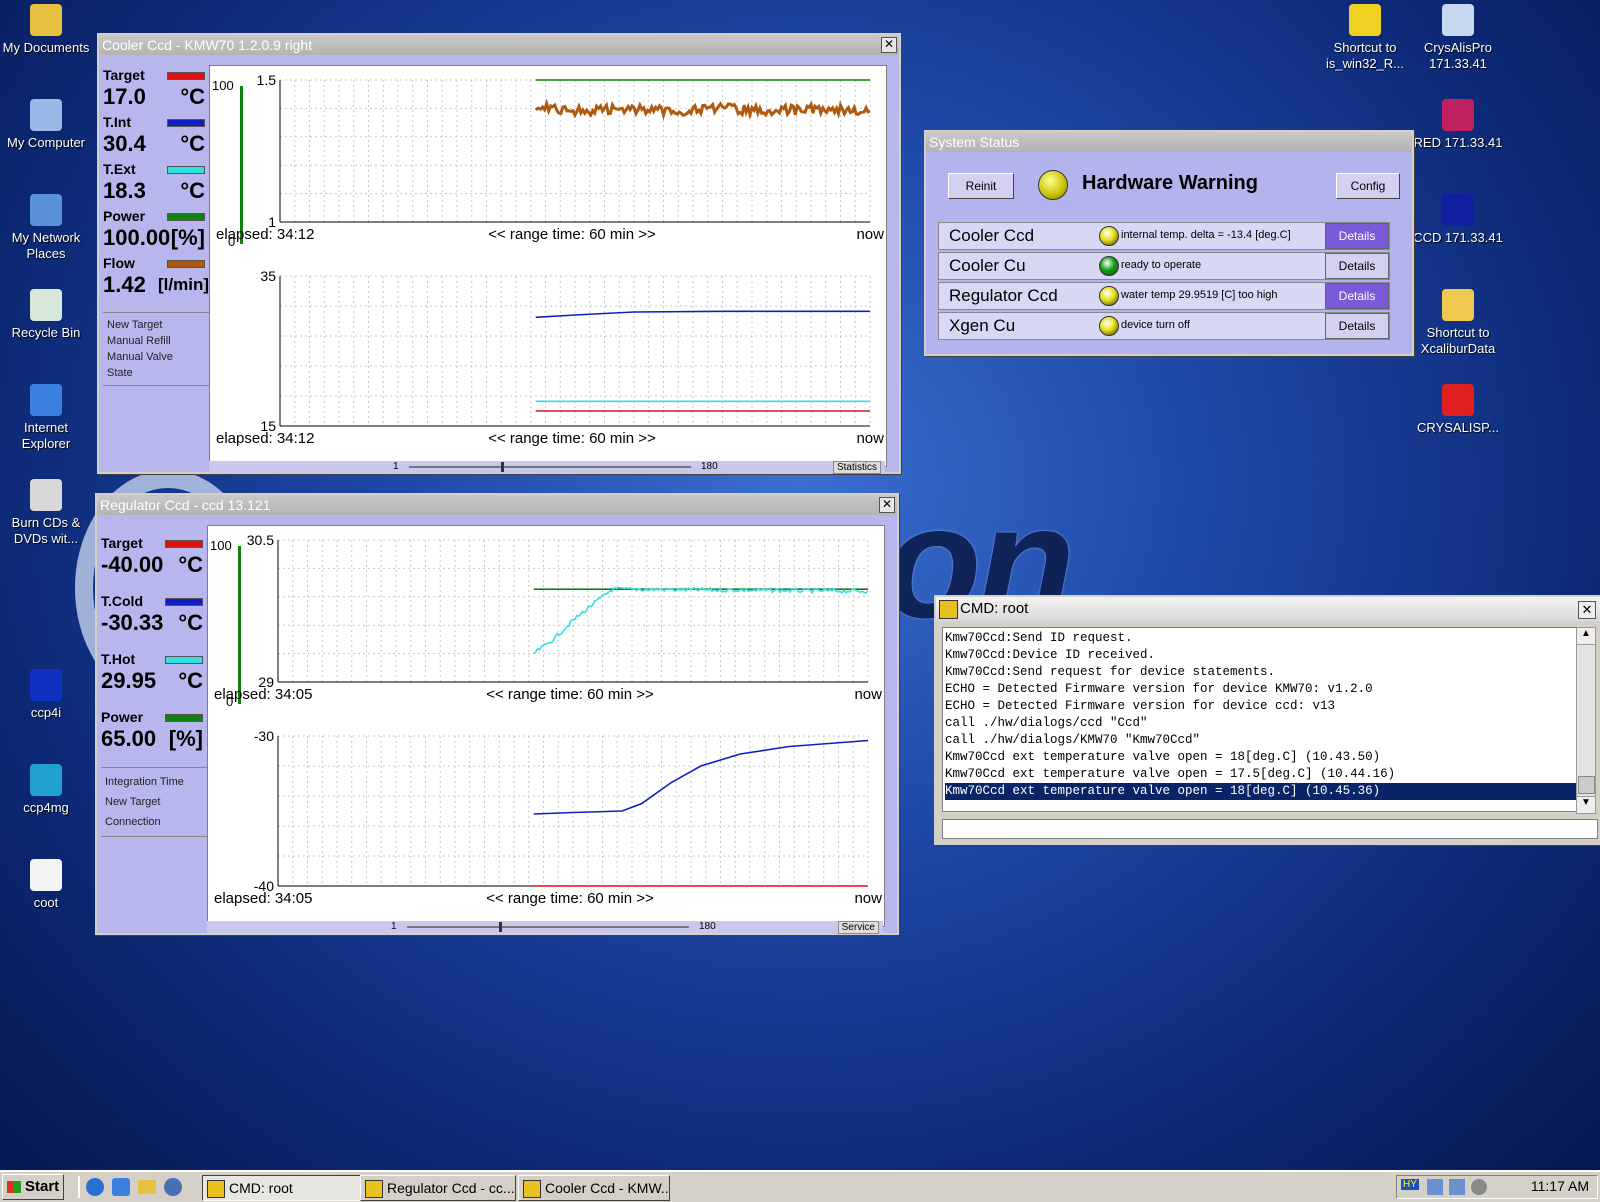 This screenshot has width=1600, height=1202. What do you see at coordinates (160, 357) in the screenshot?
I see `menu-item-manual-valve: Manual Valve` at bounding box center [160, 357].